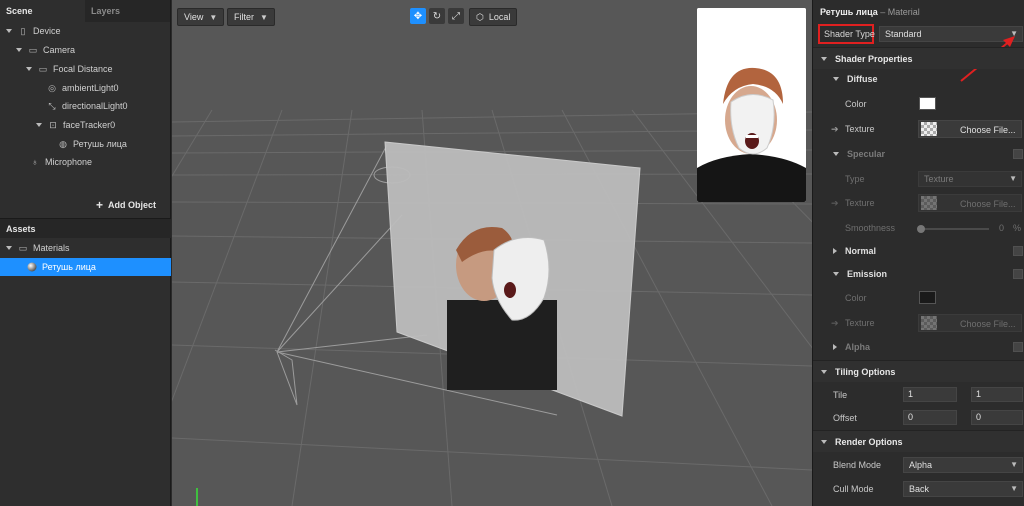 This screenshot has height=506, width=1024. What do you see at coordinates (42, 11) in the screenshot?
I see `tab-scene: Scene` at bounding box center [42, 11].